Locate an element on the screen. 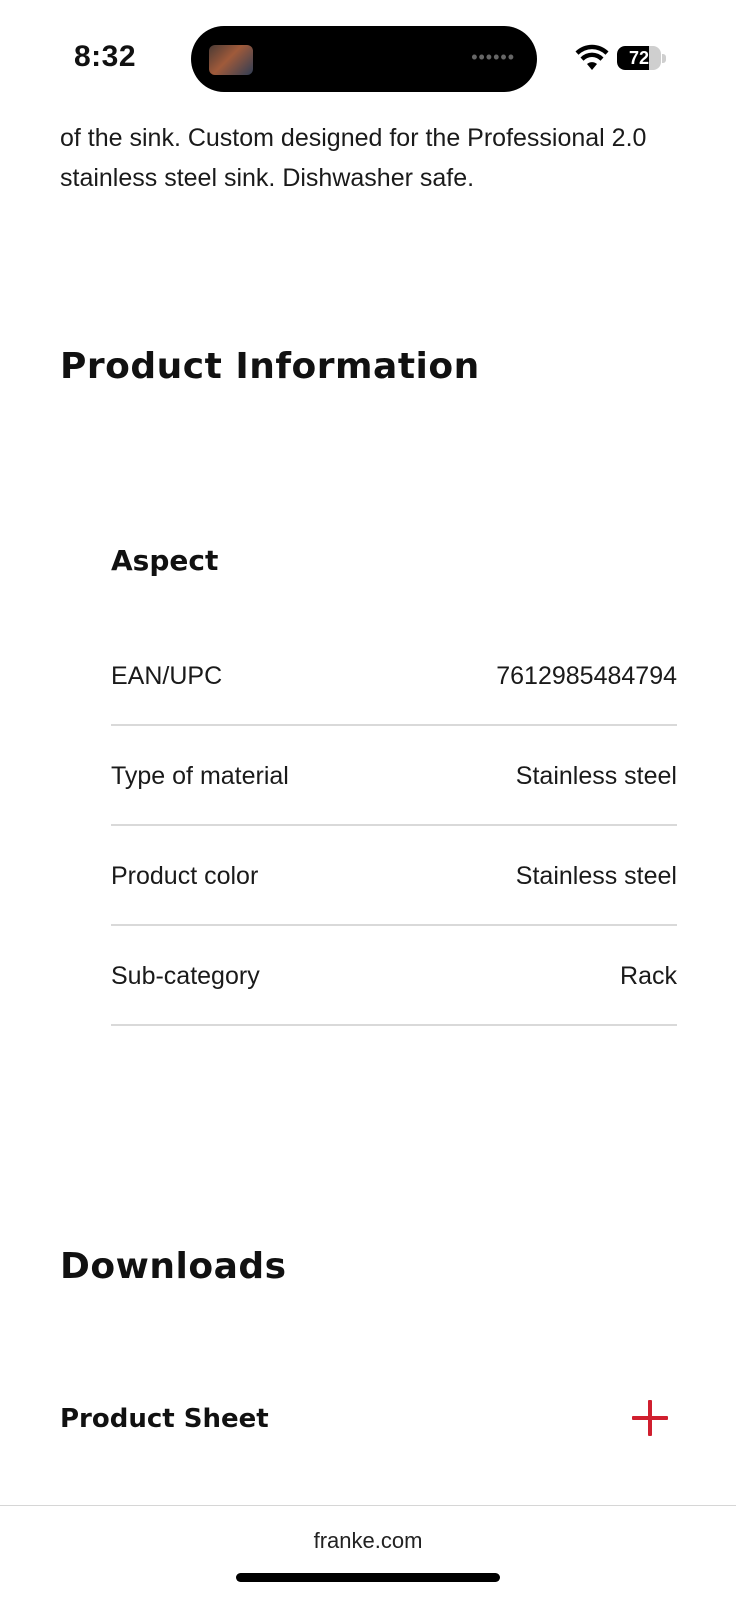 The image size is (736, 1601). spec-value: 7612985484794 is located at coordinates (586, 676).